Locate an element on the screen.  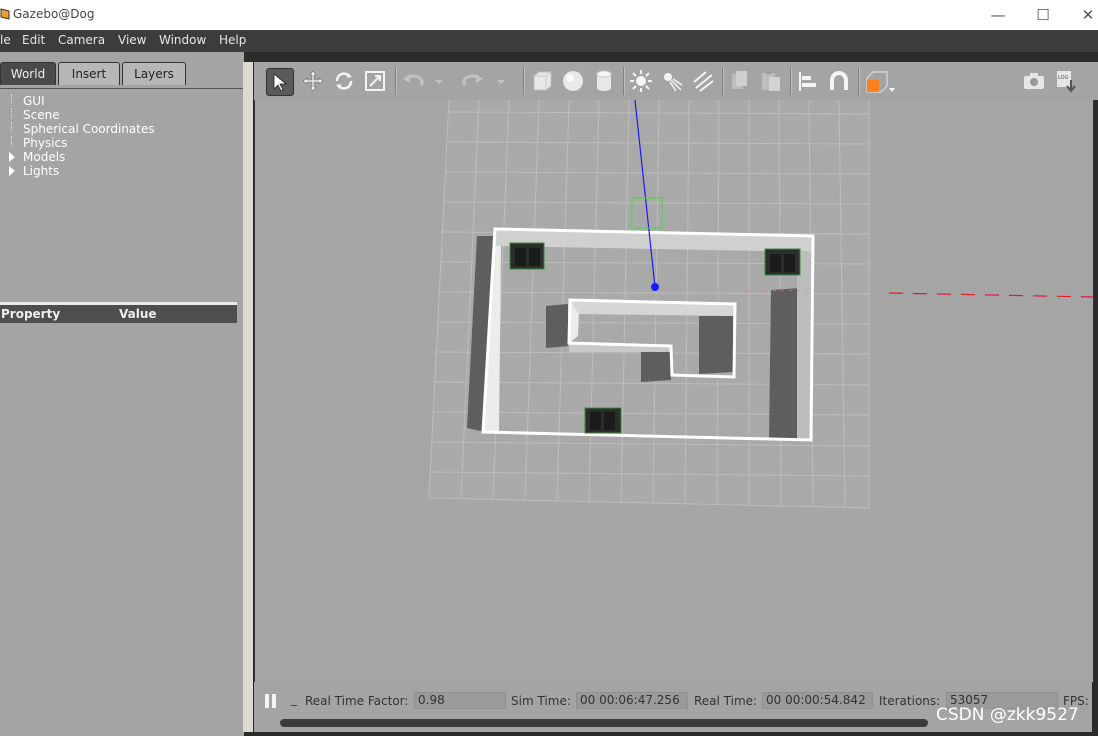
window-title: Gazebo@Dog is located at coordinates (54, 14).